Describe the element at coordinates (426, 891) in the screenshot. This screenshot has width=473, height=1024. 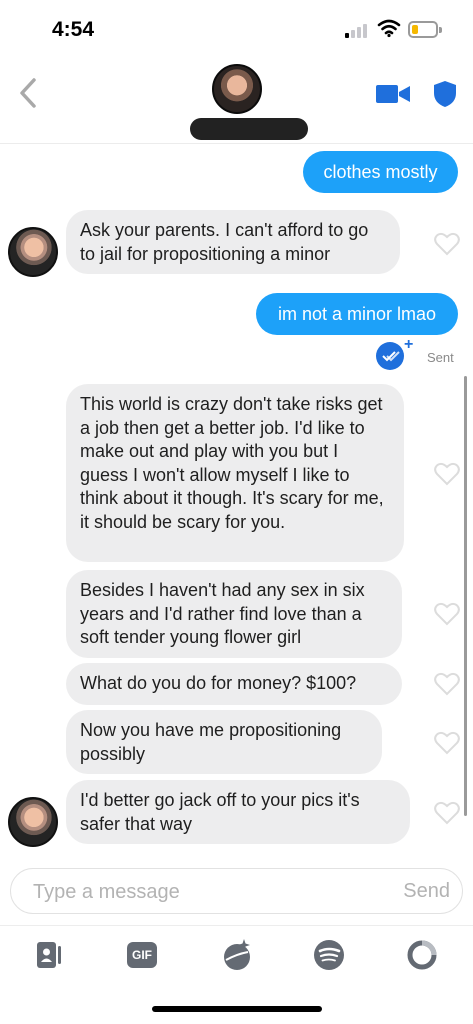
I see `send-button: Send` at that location.